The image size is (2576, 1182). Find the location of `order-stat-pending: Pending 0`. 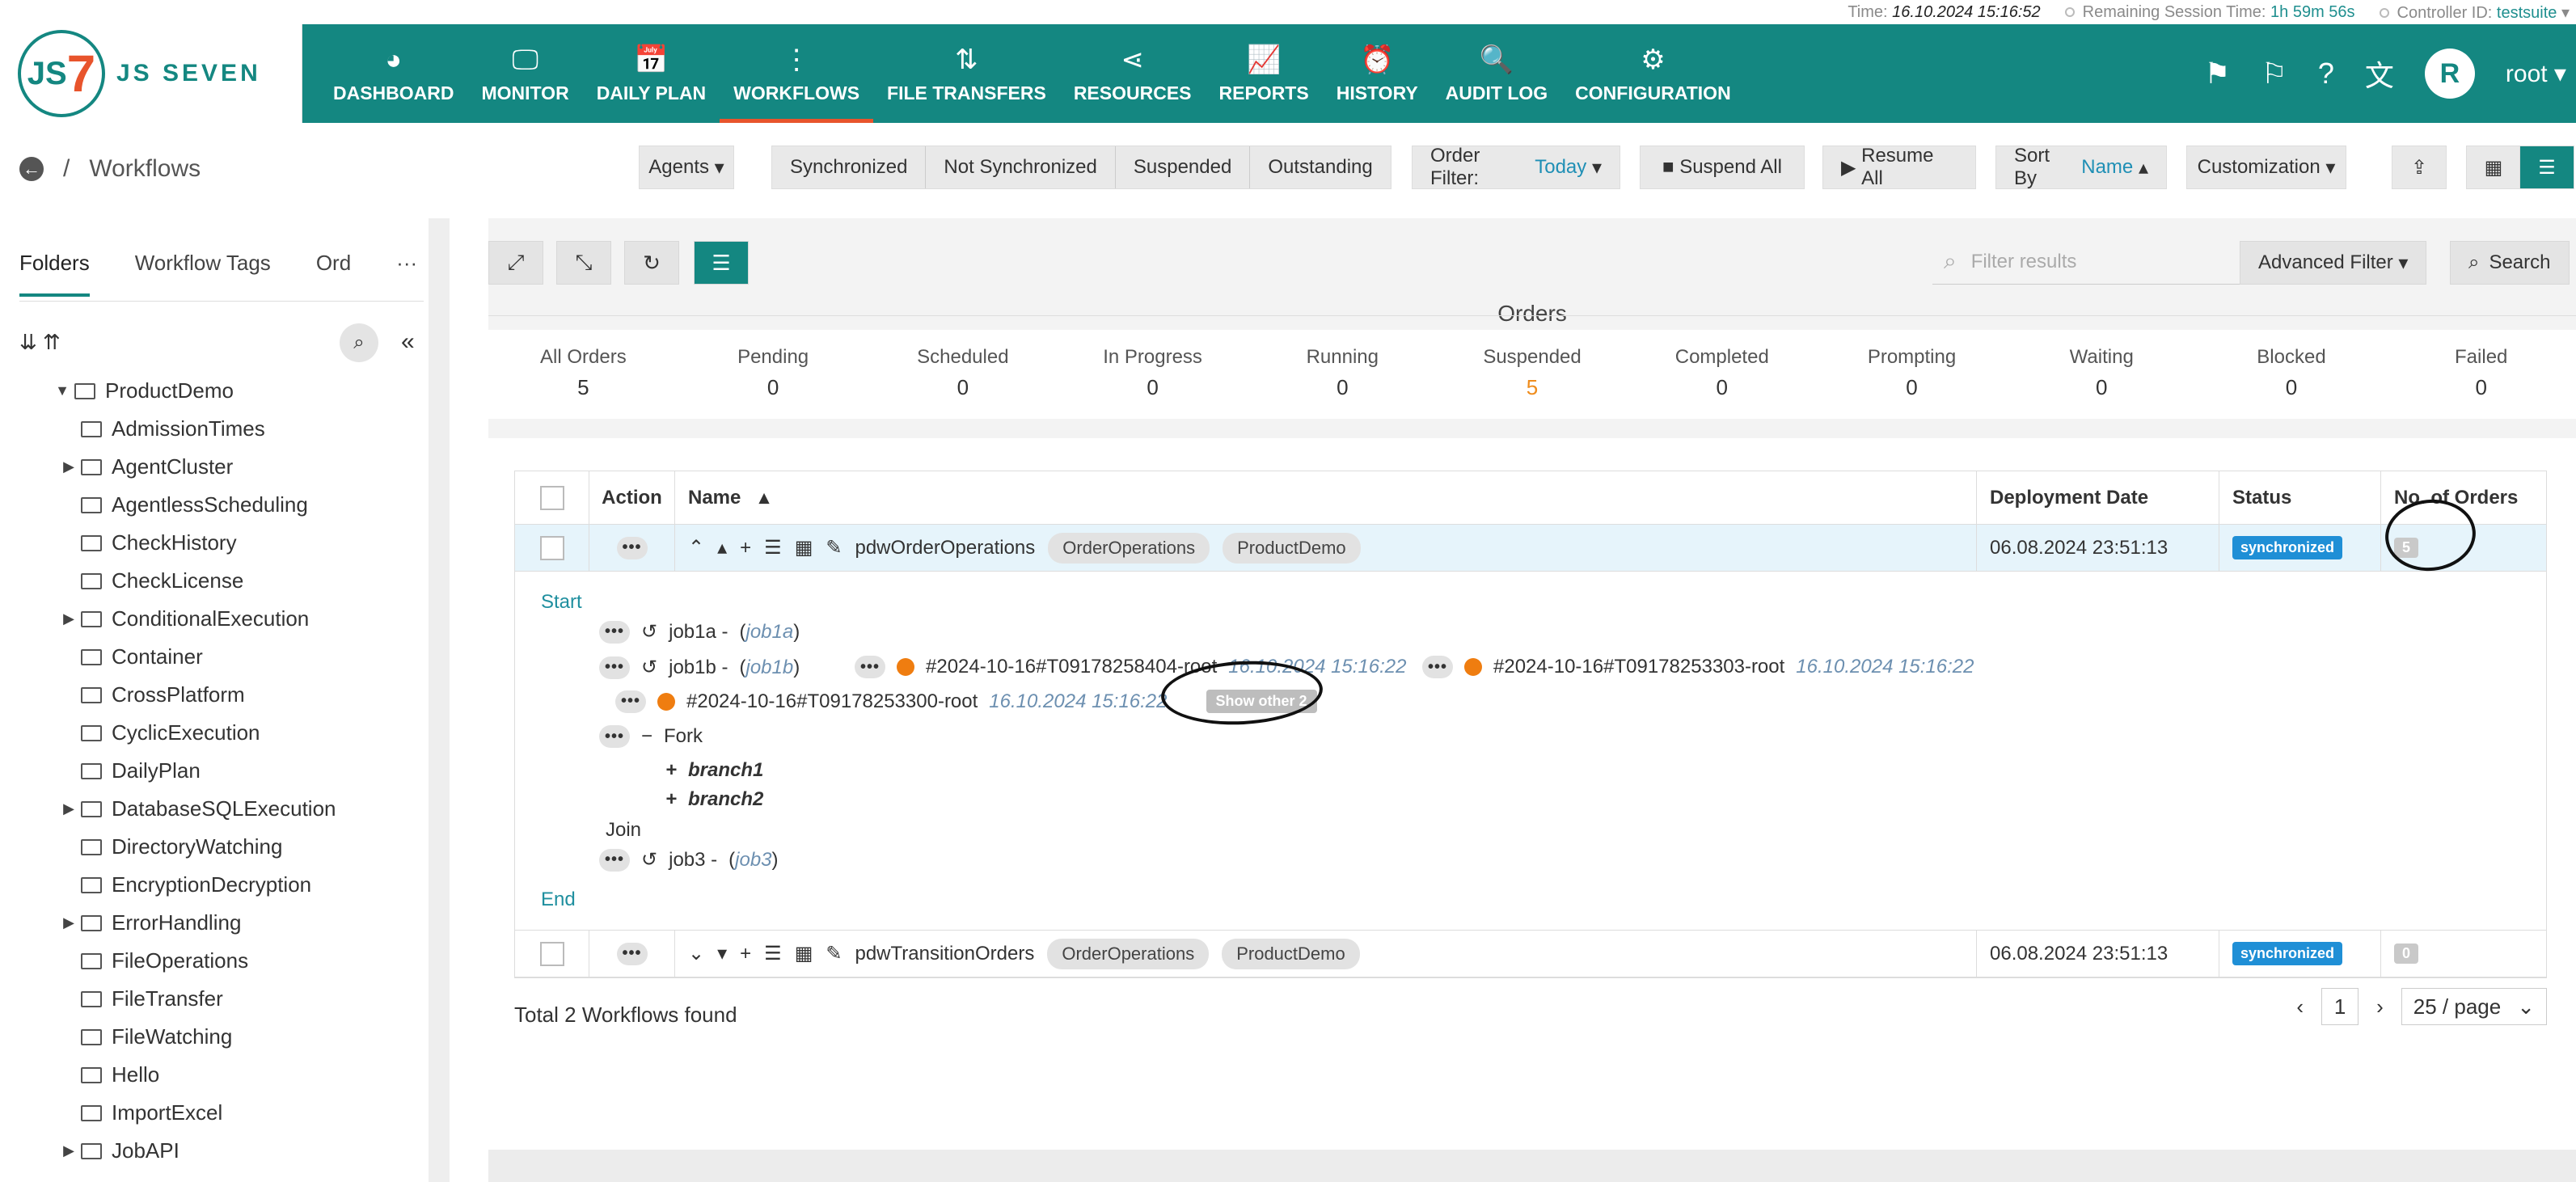

order-stat-pending: Pending 0 is located at coordinates (773, 374).